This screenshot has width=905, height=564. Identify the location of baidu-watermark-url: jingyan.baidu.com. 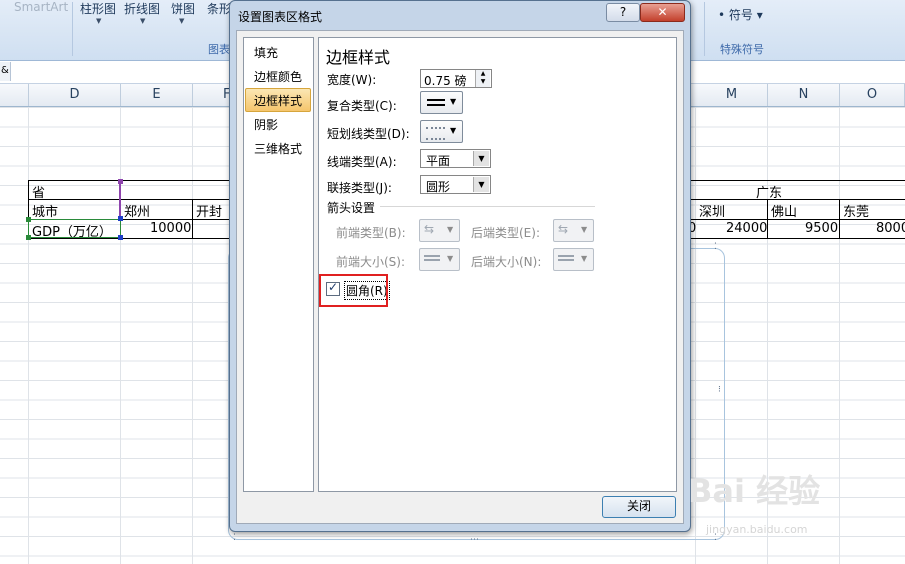
(757, 529).